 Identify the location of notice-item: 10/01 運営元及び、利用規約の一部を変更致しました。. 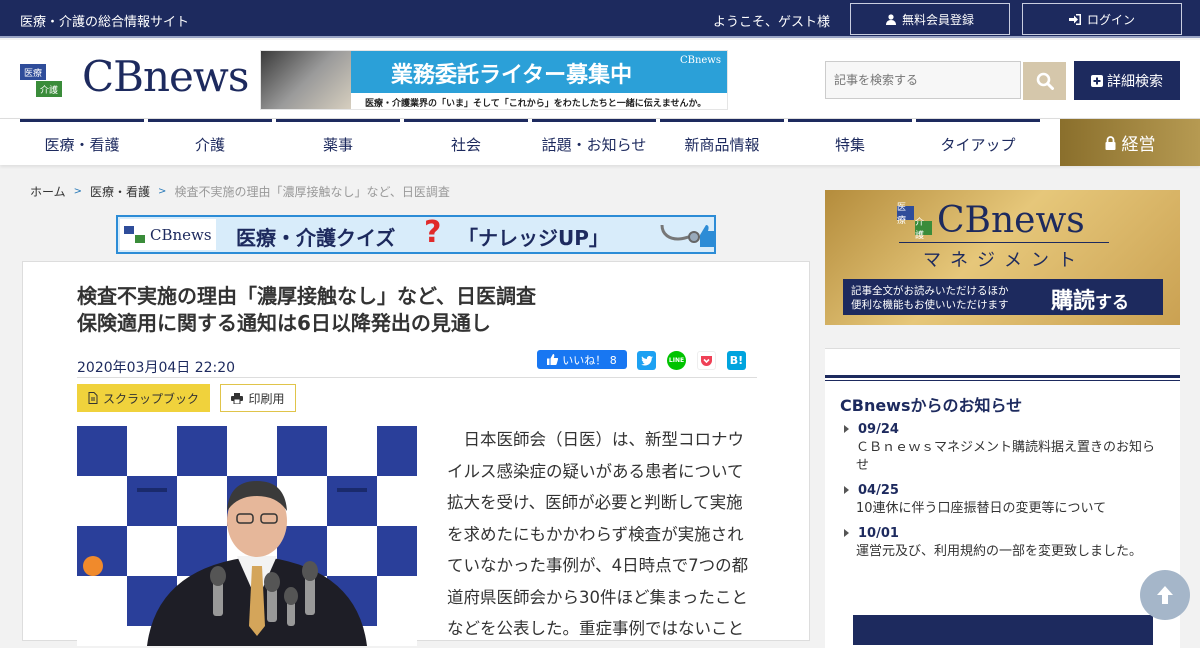
(1003, 543).